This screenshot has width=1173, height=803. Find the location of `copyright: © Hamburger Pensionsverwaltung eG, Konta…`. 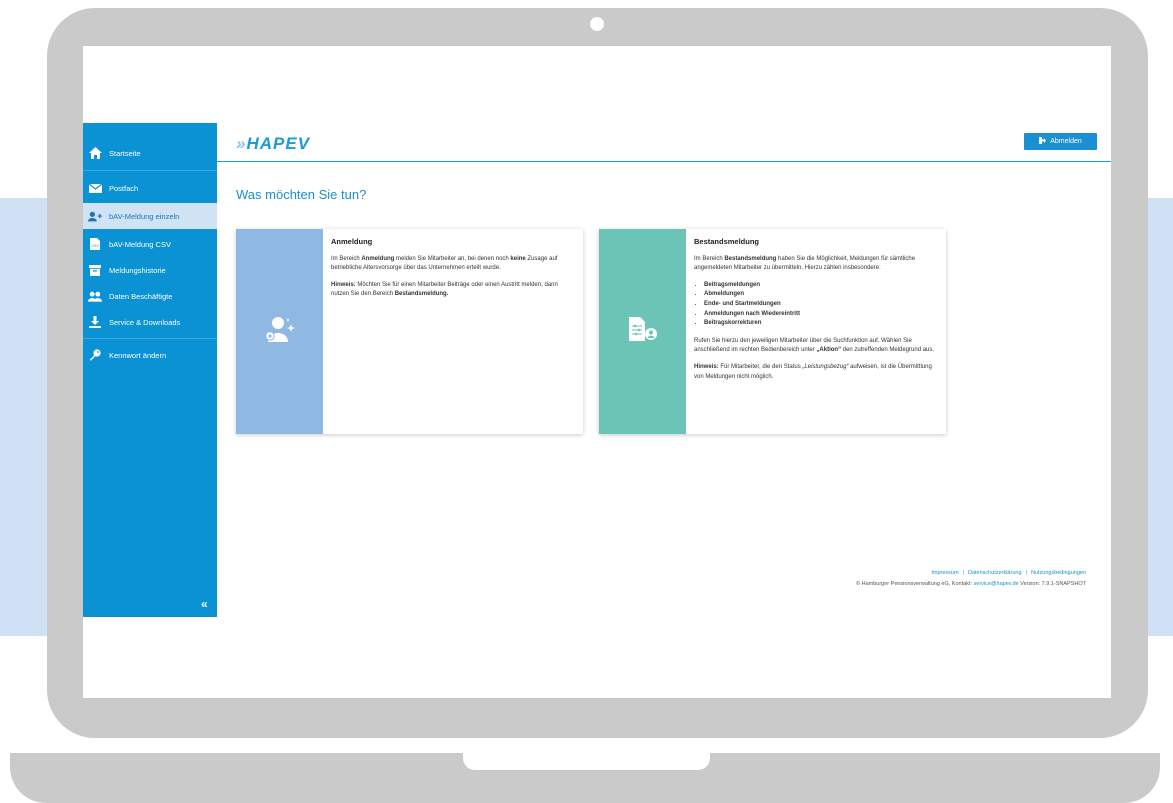

copyright: © Hamburger Pensionsverwaltung eG, Konta… is located at coordinates (971, 584).